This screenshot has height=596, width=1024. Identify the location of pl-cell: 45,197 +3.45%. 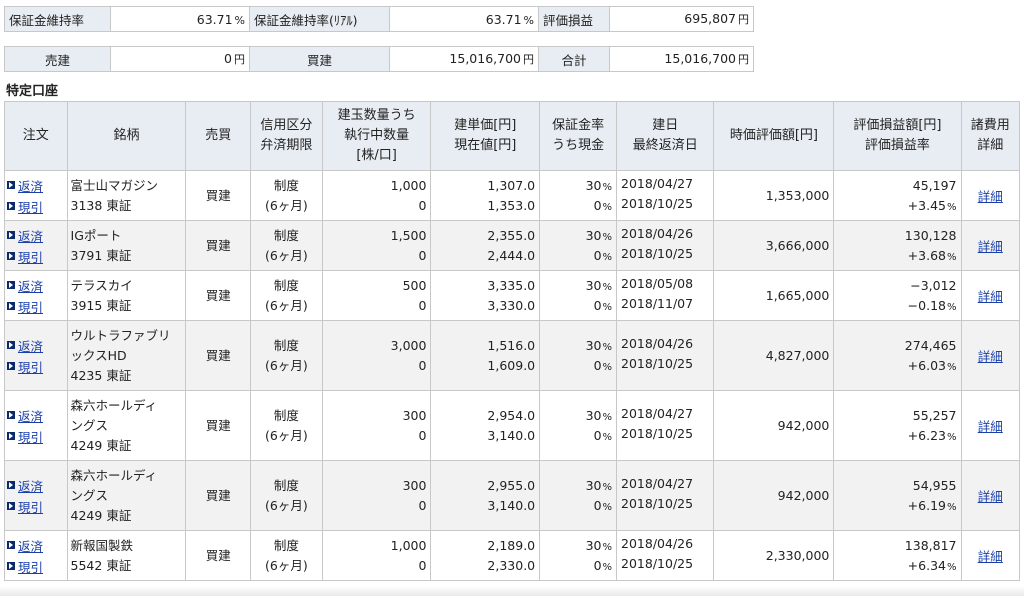
(897, 195).